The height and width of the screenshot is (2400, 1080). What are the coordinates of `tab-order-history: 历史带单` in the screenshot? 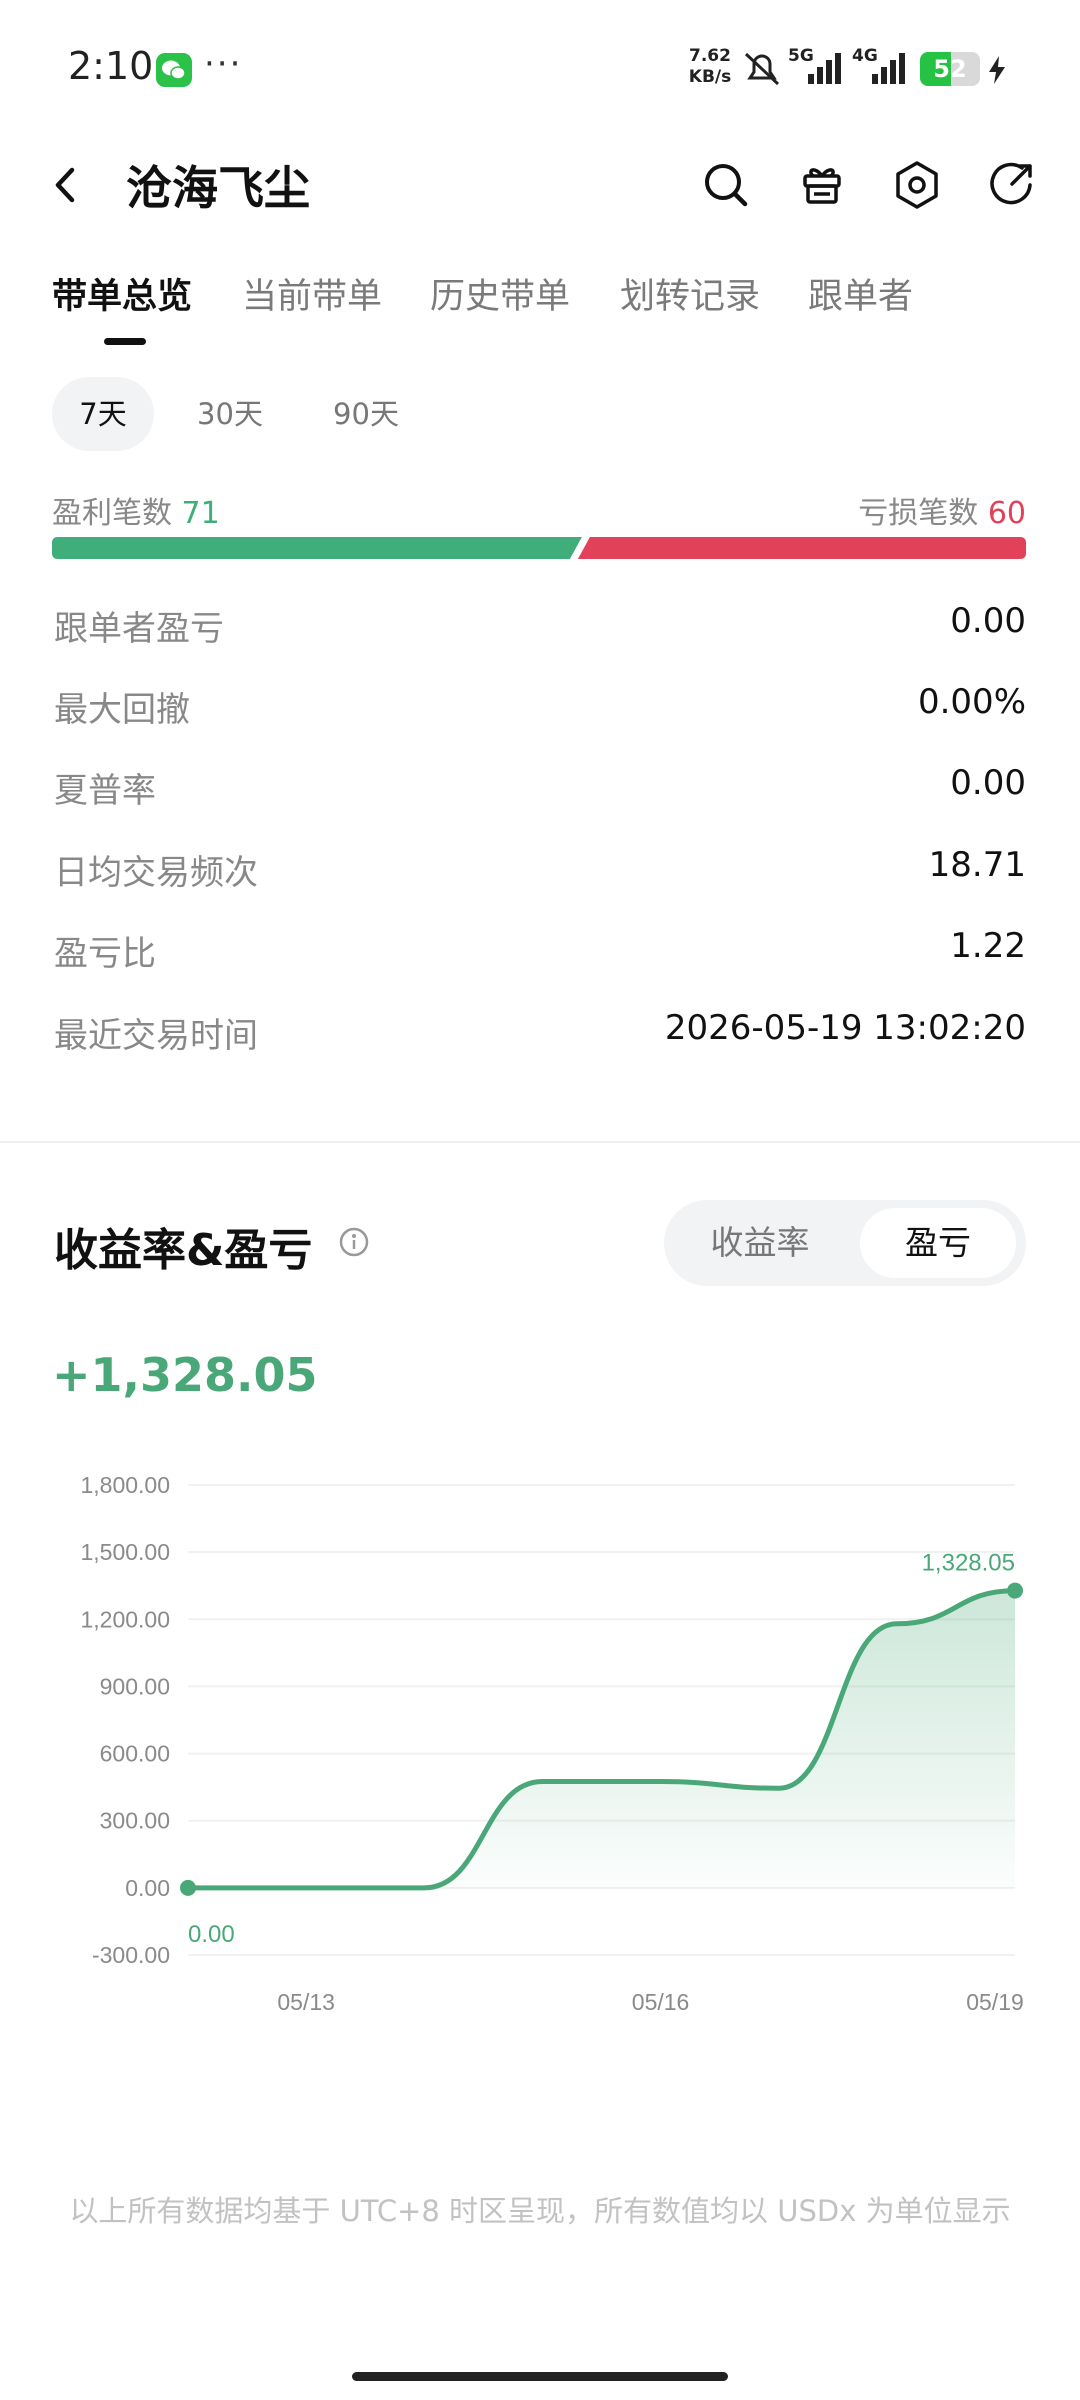 It's located at (500, 293).